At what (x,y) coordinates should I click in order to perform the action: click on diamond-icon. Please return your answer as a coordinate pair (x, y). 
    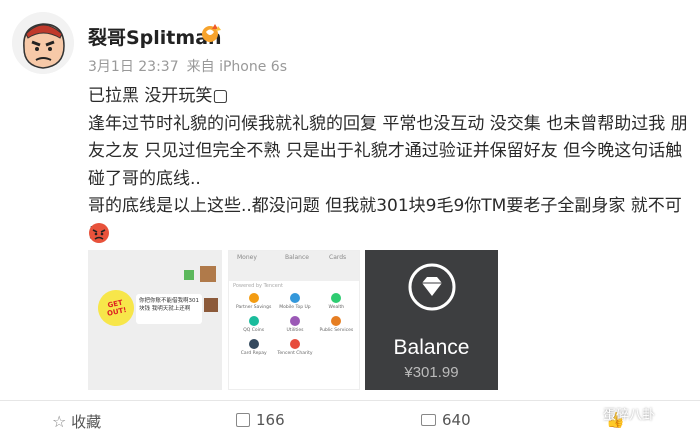
    Looking at the image, I should click on (432, 287).